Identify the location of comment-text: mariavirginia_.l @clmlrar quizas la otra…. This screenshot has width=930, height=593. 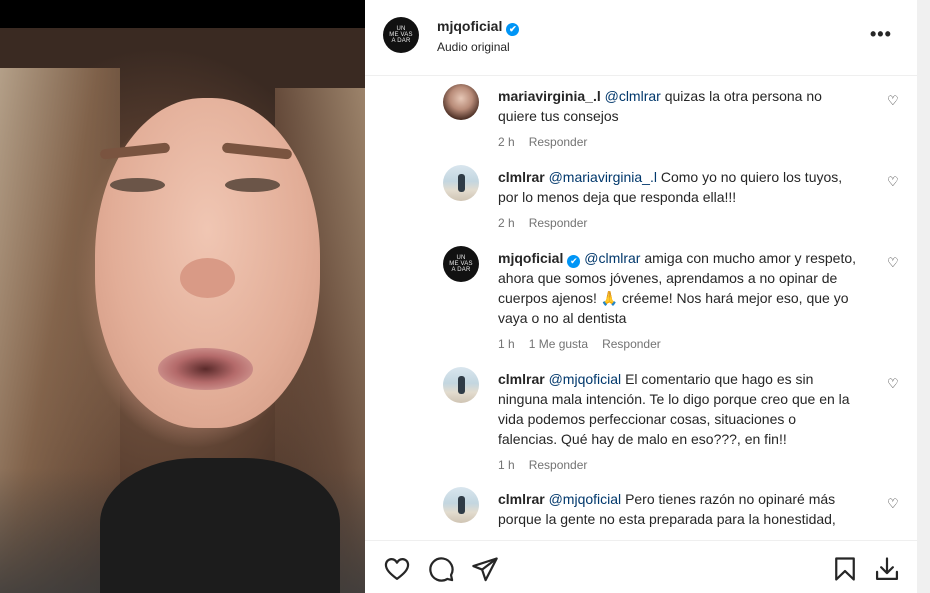
(660, 106).